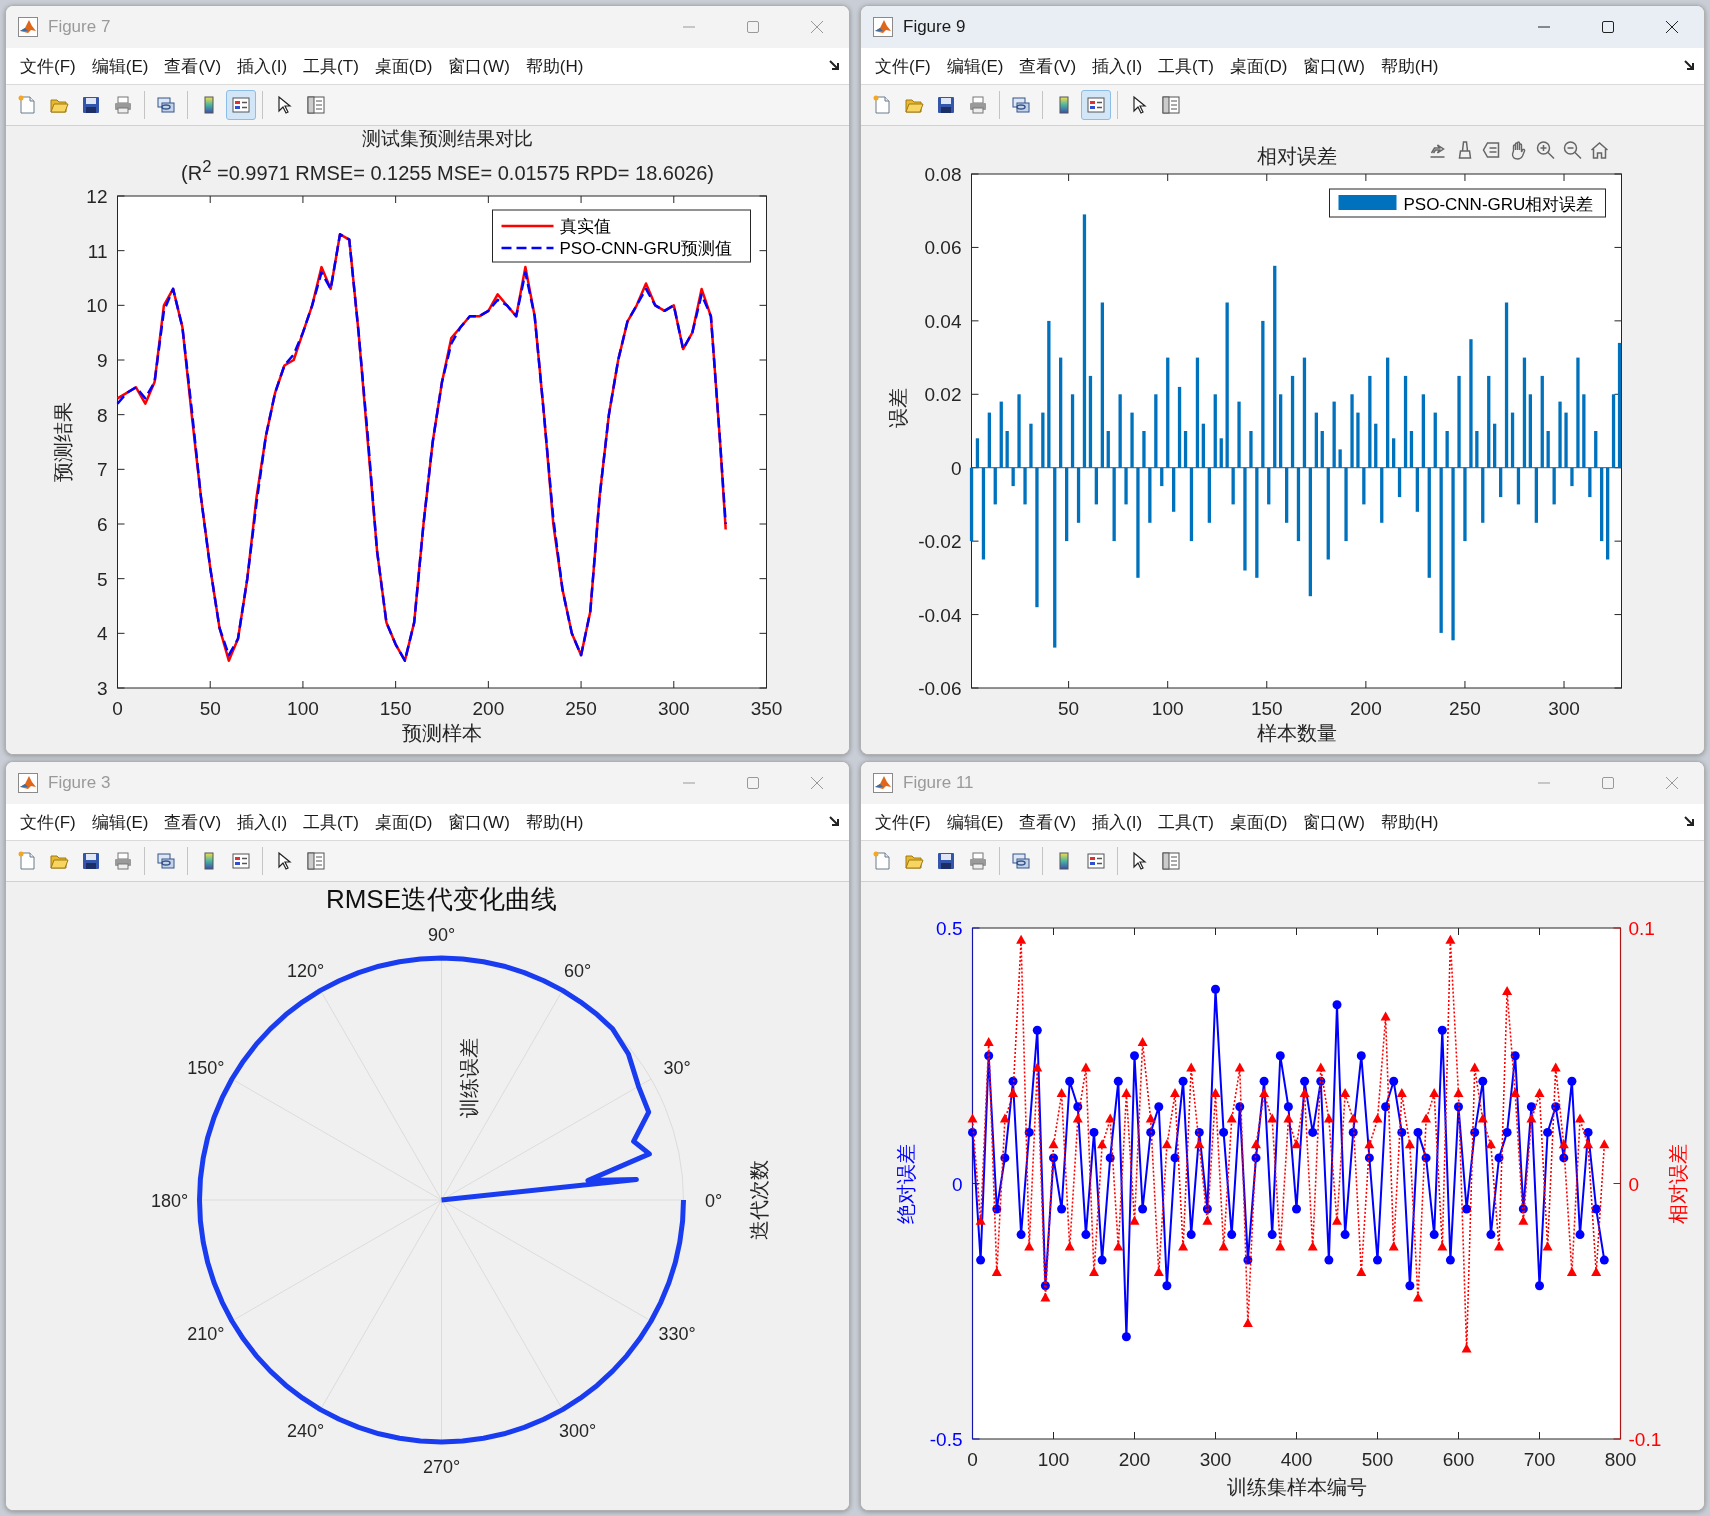  What do you see at coordinates (102, 634) in the screenshot?
I see `tick-label: 4` at bounding box center [102, 634].